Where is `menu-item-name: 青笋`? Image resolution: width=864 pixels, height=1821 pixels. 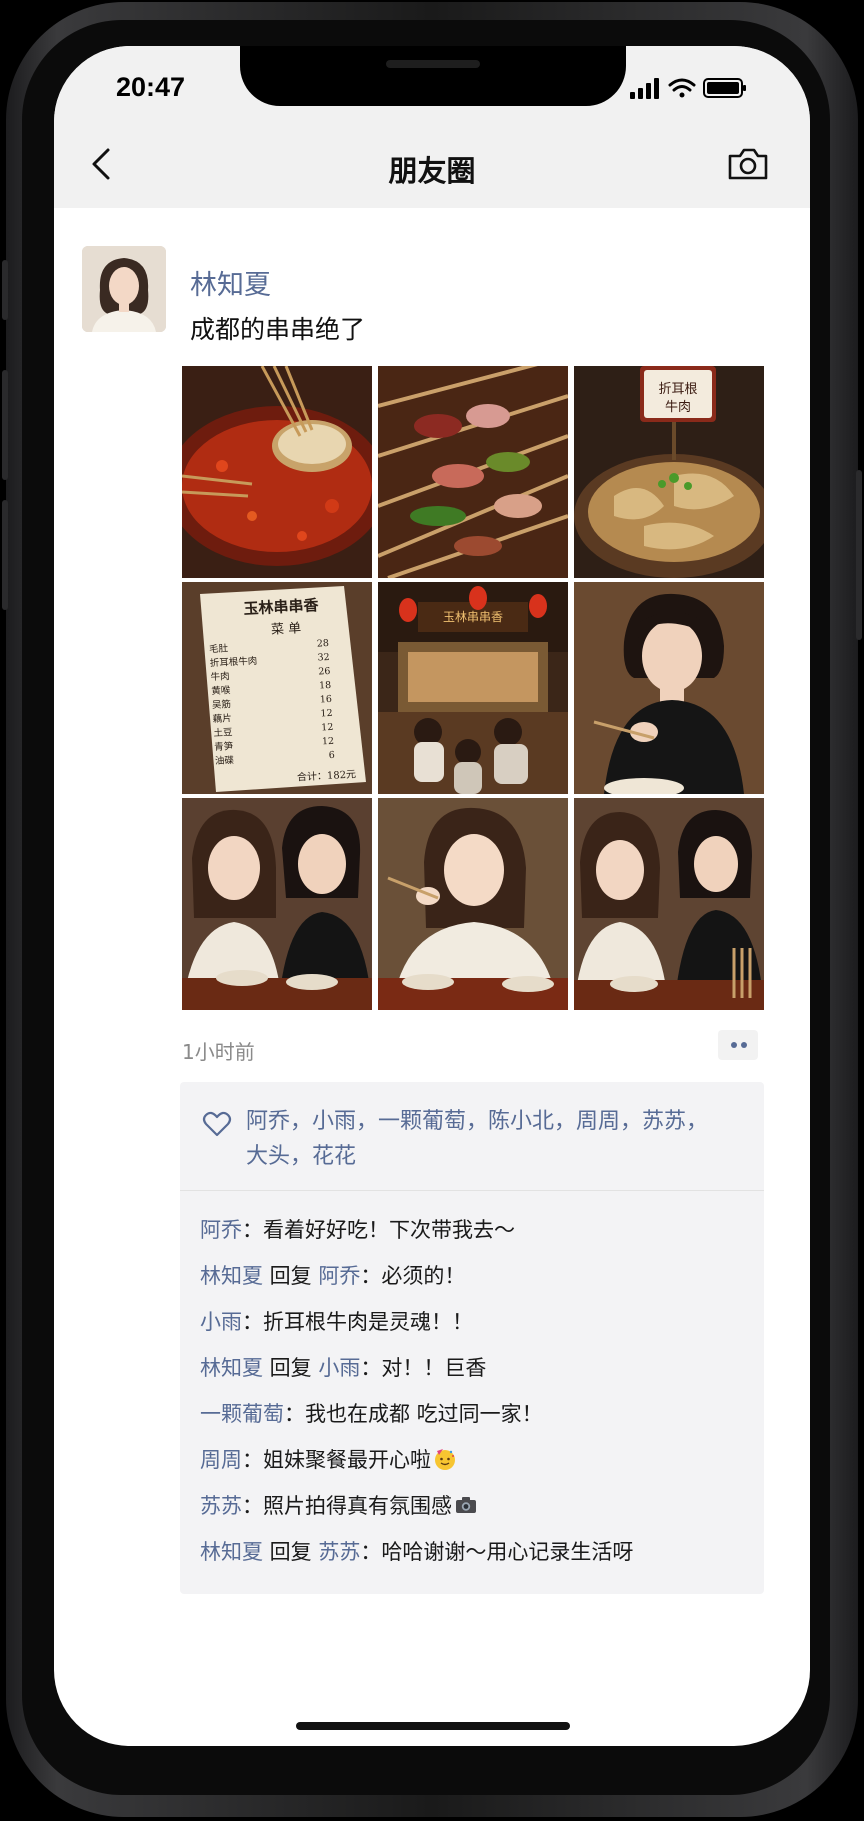
menu-item-name: 青笋 is located at coordinates (223, 747).